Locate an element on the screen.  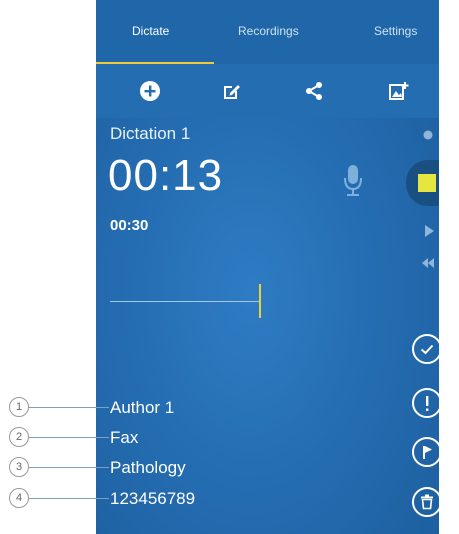
dictation-title: Dictation 1 is located at coordinates (150, 133).